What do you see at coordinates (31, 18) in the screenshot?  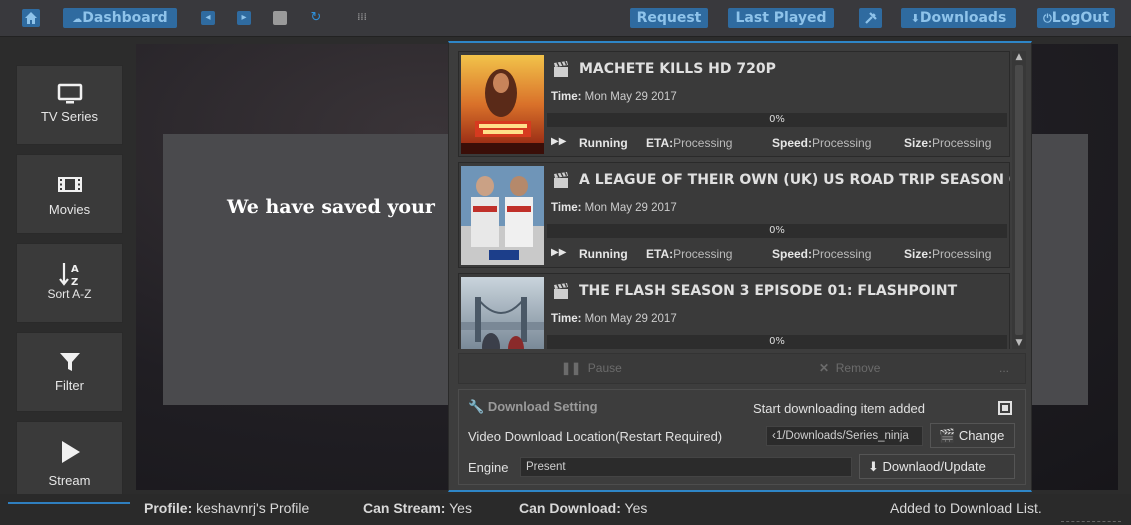 I see `home-icon` at bounding box center [31, 18].